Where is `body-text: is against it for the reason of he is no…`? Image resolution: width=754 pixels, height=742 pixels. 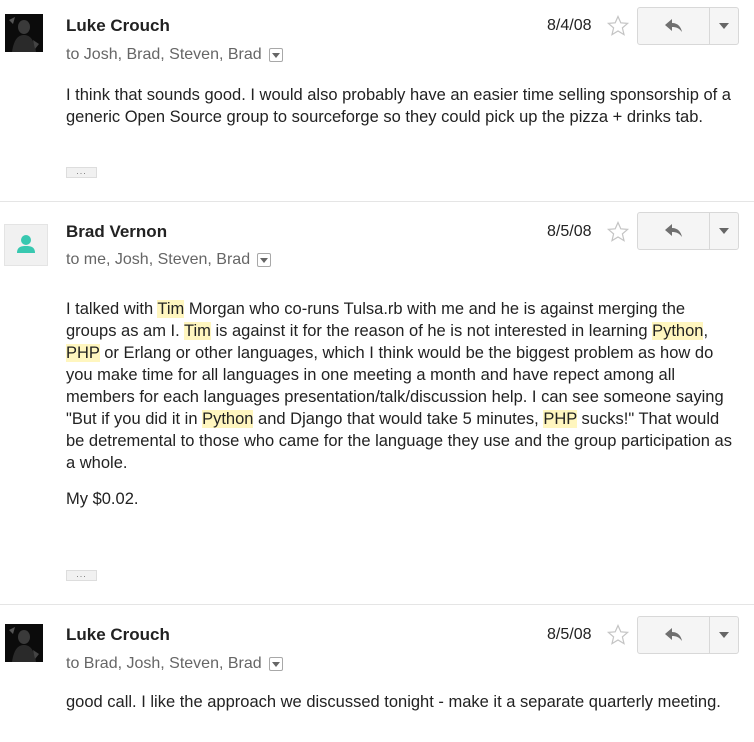
body-text: is against it for the reason of he is no… is located at coordinates (431, 331).